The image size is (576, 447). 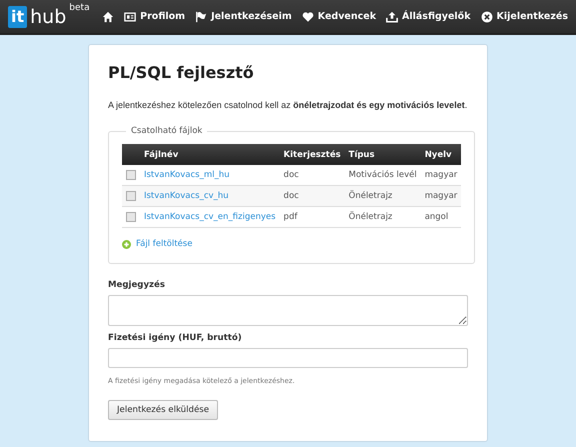 I want to click on job-title: PL/SQL fejlesztő, so click(x=181, y=72).